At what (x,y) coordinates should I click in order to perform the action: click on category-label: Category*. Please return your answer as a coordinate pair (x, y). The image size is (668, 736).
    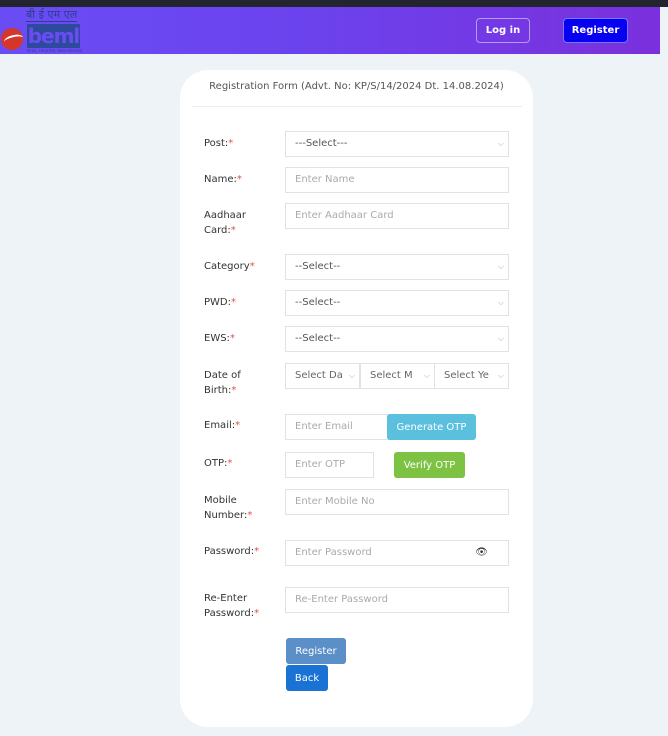
    Looking at the image, I should click on (229, 266).